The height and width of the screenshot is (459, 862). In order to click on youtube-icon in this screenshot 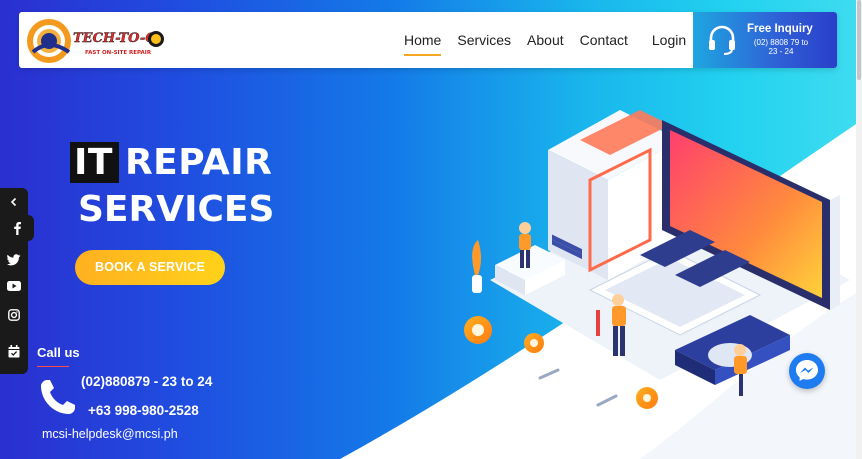, I will do `click(14, 286)`.